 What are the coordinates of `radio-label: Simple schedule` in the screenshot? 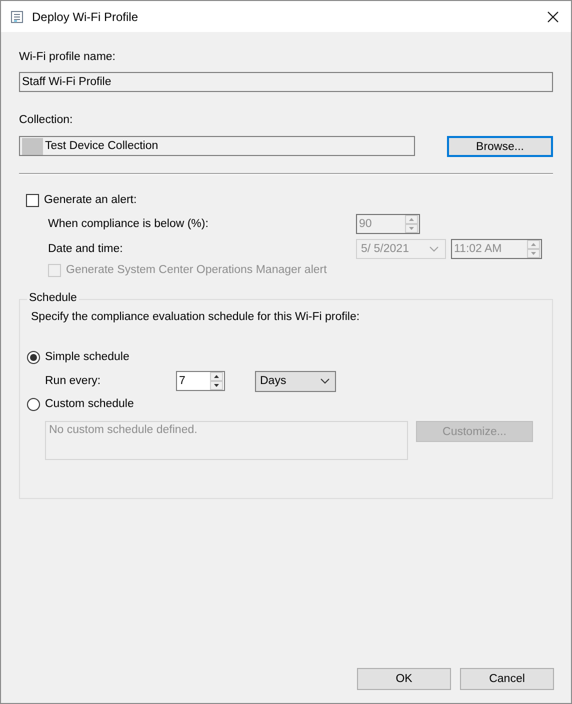 It's located at (87, 357).